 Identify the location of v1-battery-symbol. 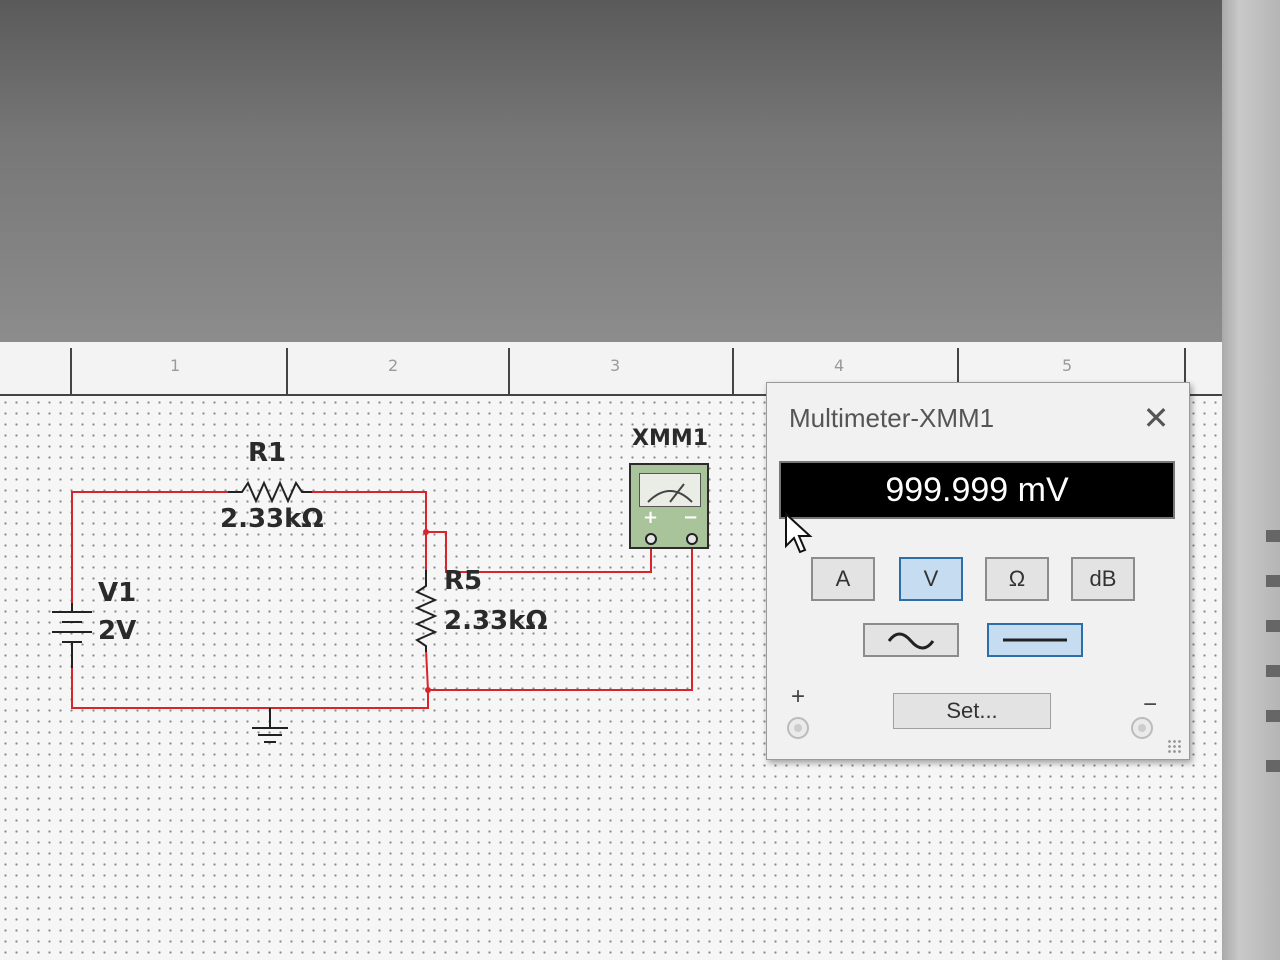
(72, 635).